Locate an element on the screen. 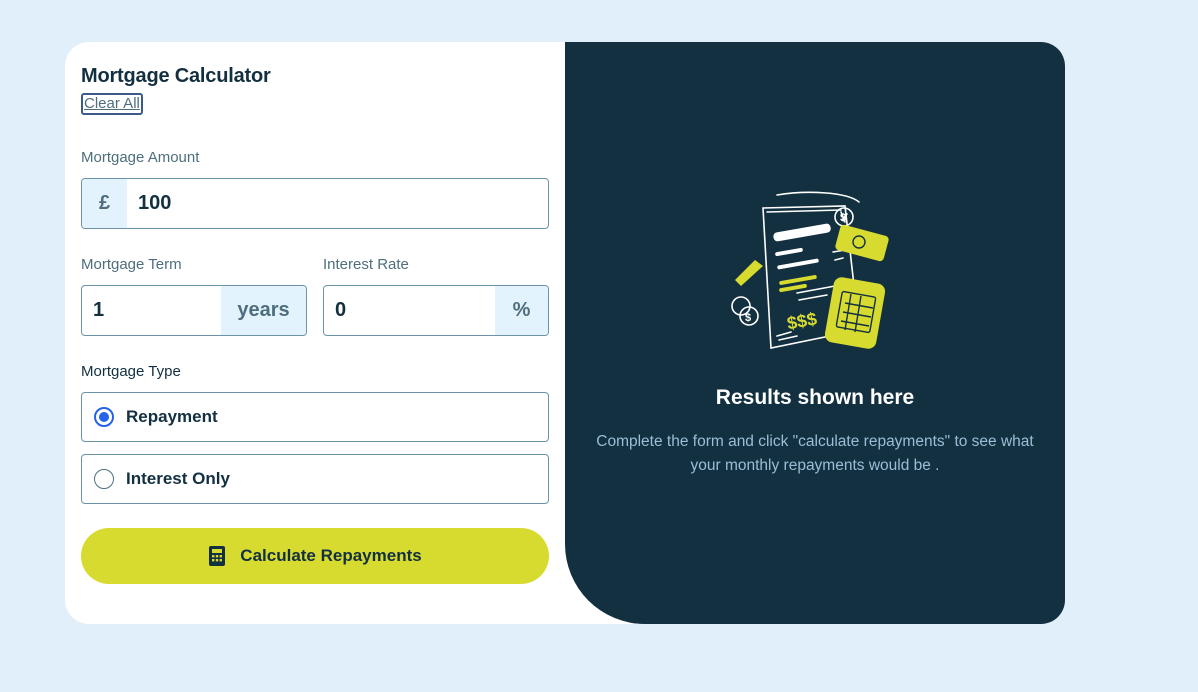 The width and height of the screenshot is (1198, 692). years-suffix: years is located at coordinates (263, 310).